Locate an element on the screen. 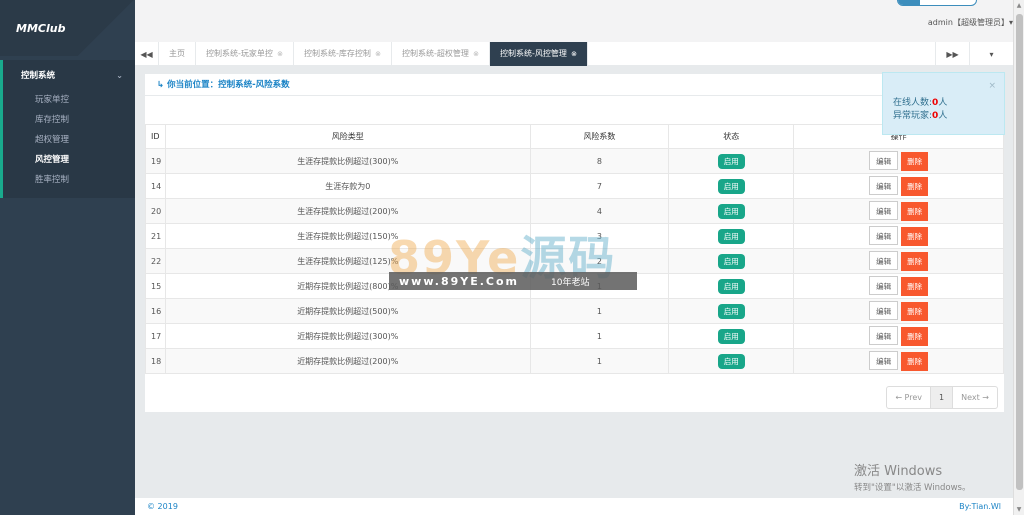 This screenshot has width=1024, height=515. cell-risk-type: 生涯存提款比例超过(300)% is located at coordinates (347, 161).